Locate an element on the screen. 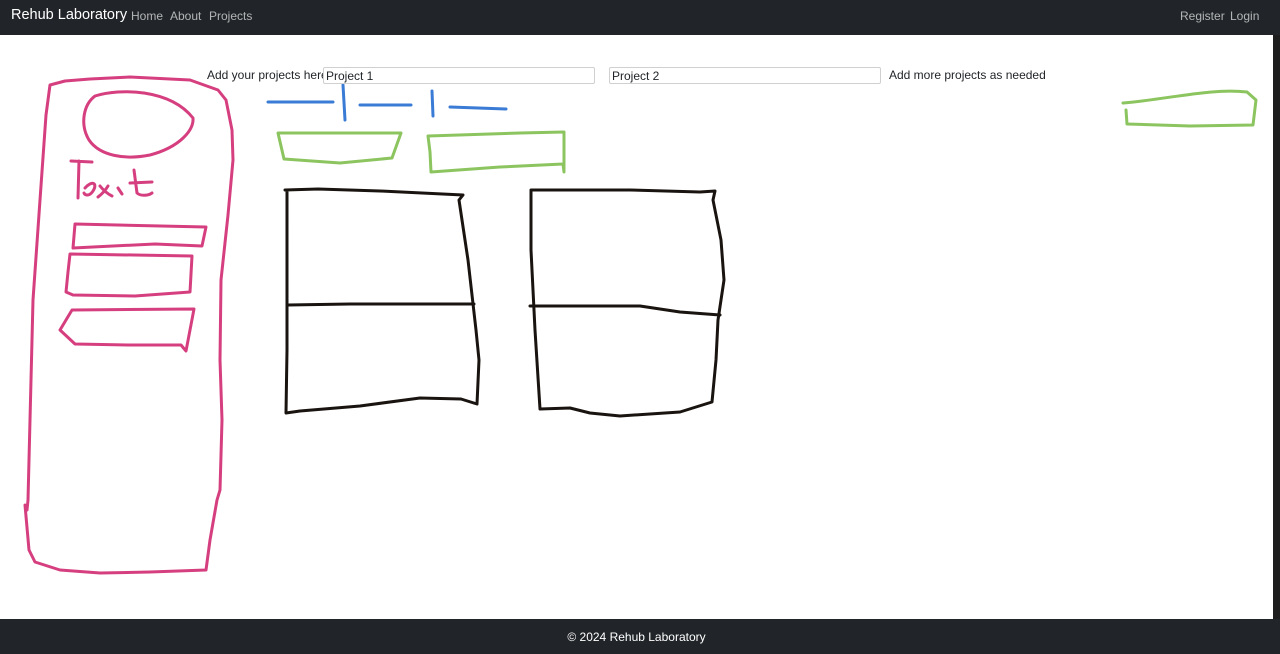  sketch-phone-outline is located at coordinates (129, 325).